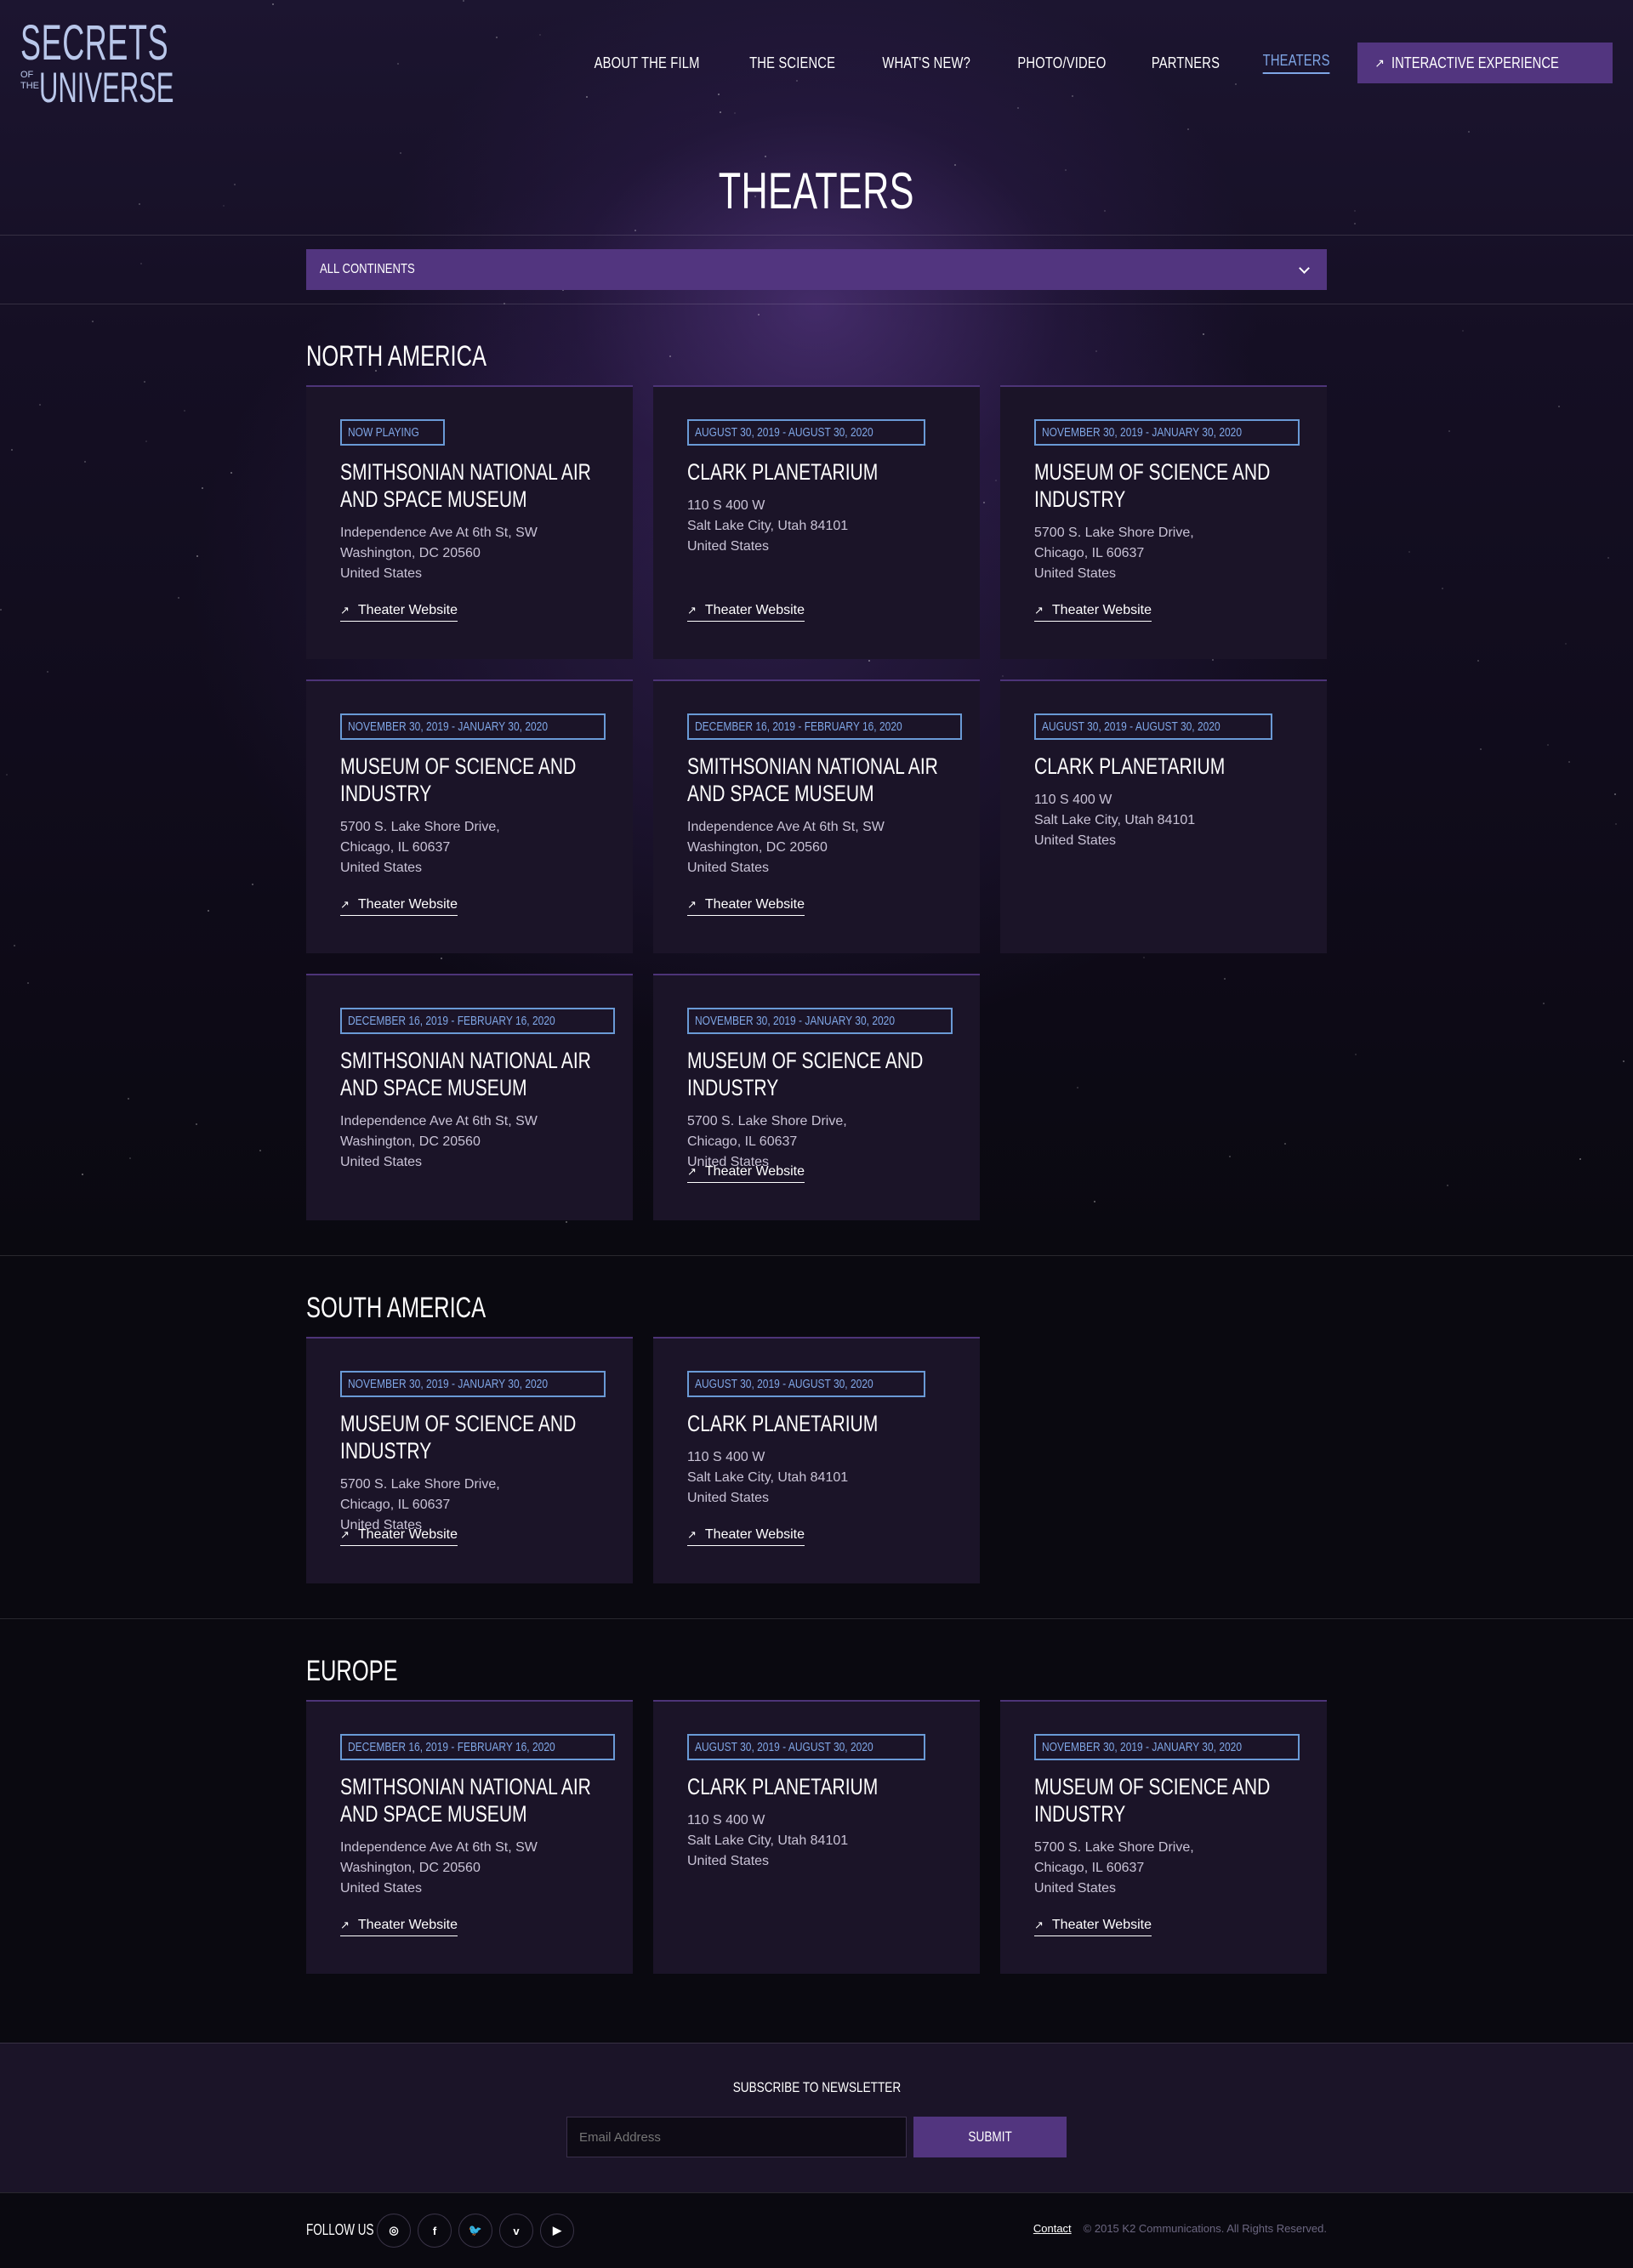  I want to click on section-title-text: EUROPE, so click(352, 1671).